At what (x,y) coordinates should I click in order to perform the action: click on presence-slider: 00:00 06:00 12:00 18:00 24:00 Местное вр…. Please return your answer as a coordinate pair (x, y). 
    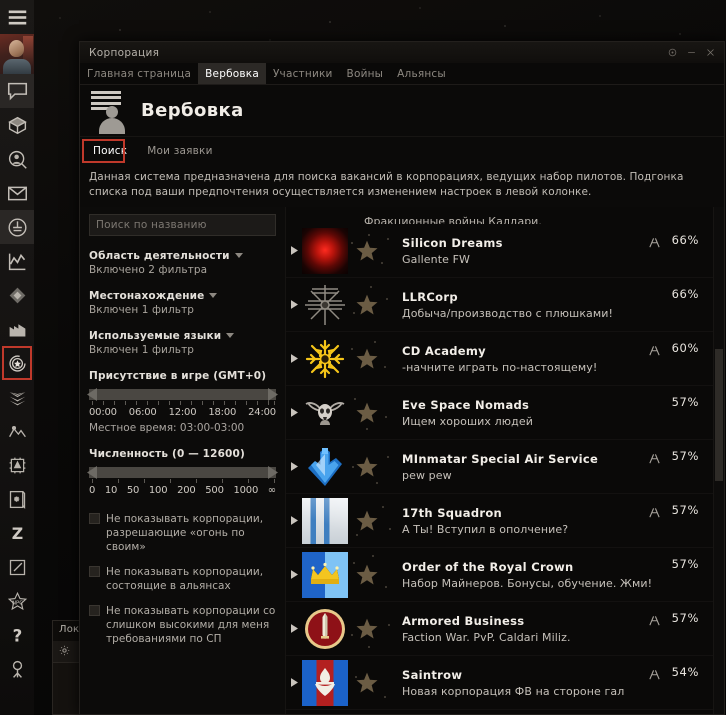
    Looking at the image, I should click on (182, 411).